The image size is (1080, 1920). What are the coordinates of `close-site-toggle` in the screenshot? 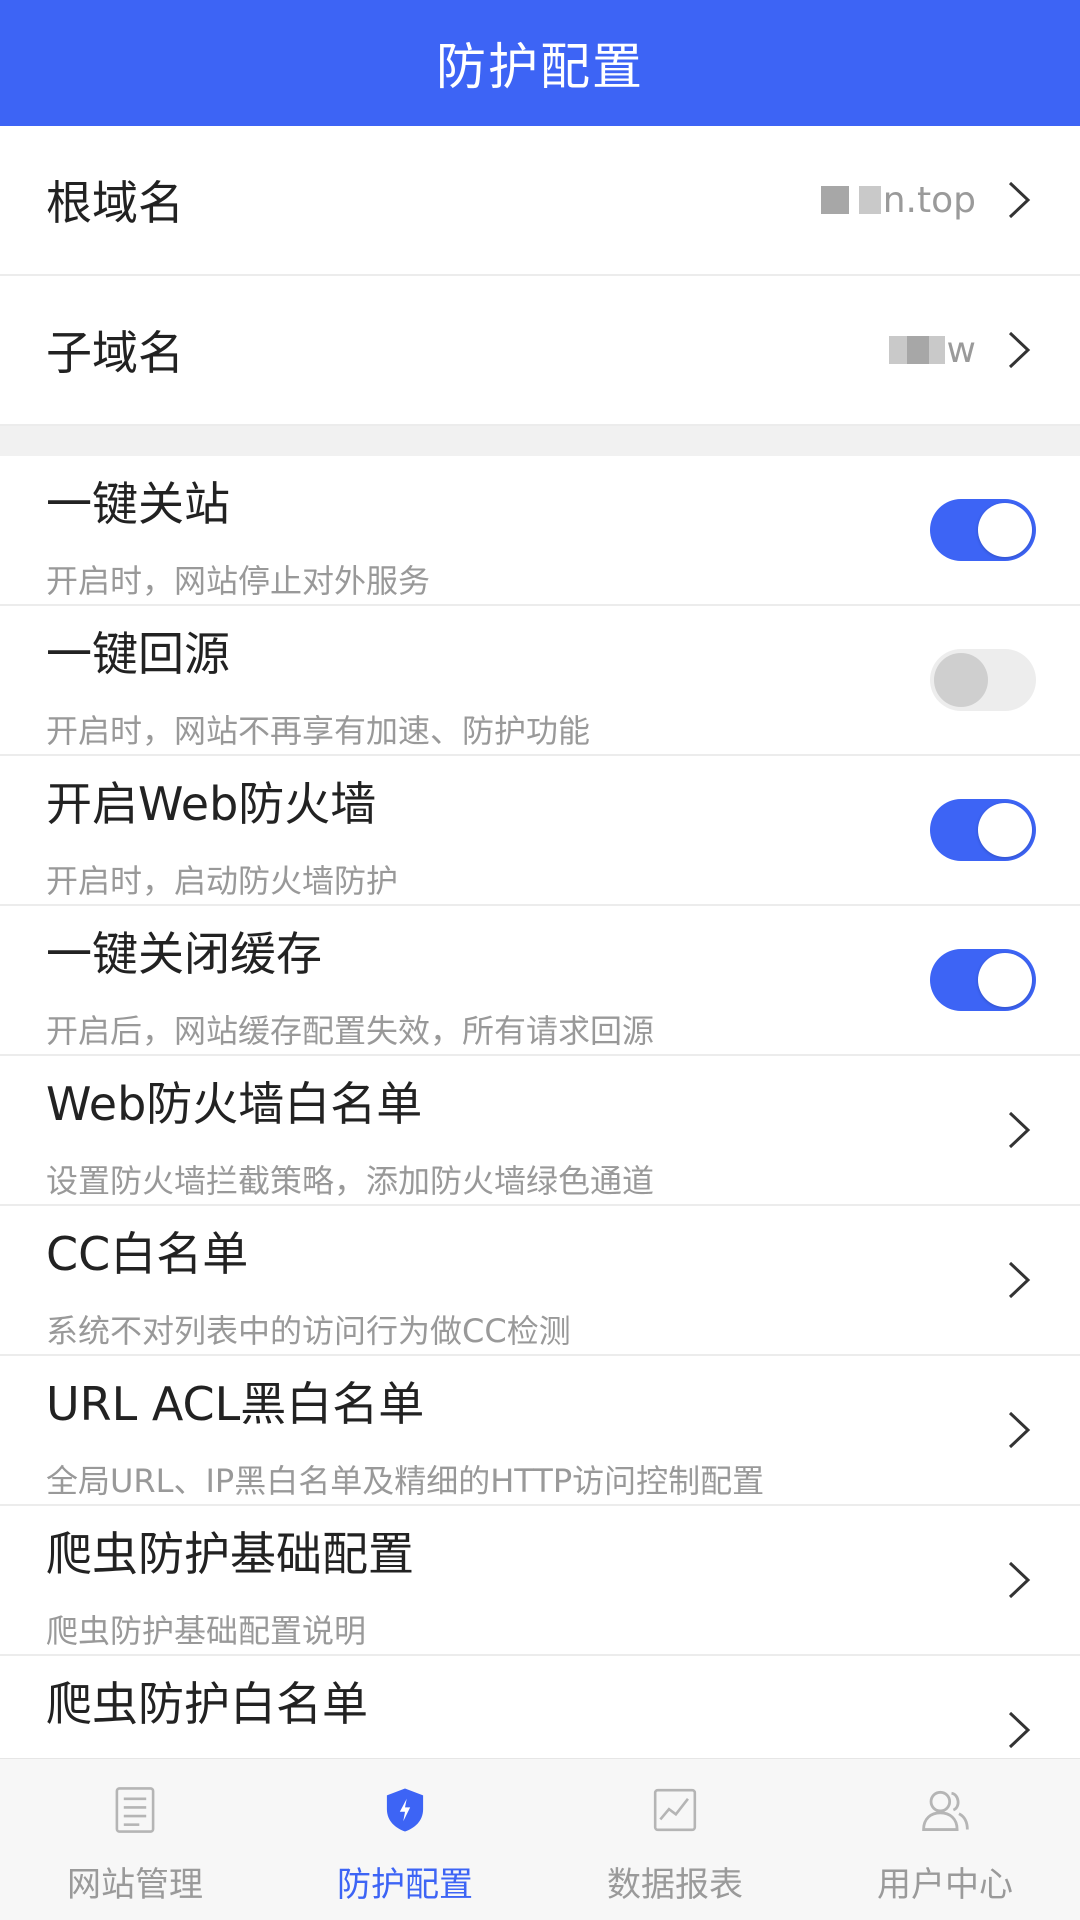 It's located at (983, 530).